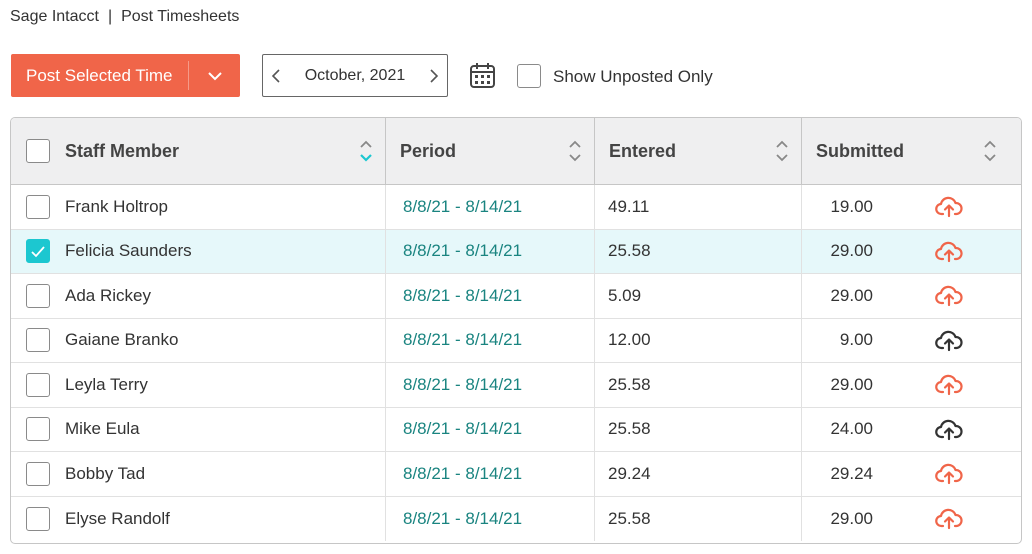  Describe the element at coordinates (911, 341) in the screenshot. I see `submitted-cell: 9.00` at that location.